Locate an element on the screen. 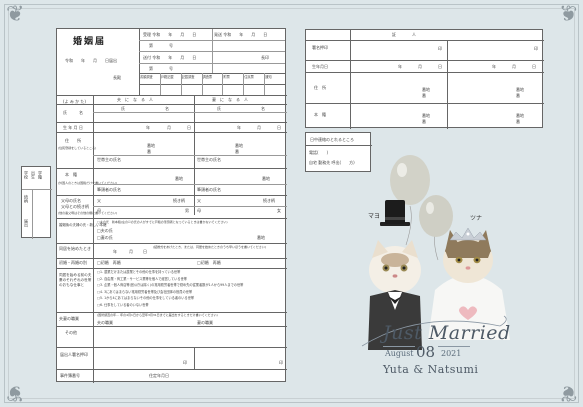 This screenshot has width=583, height=407. wife-first-check: □初婚 再婚 is located at coordinates (209, 263).